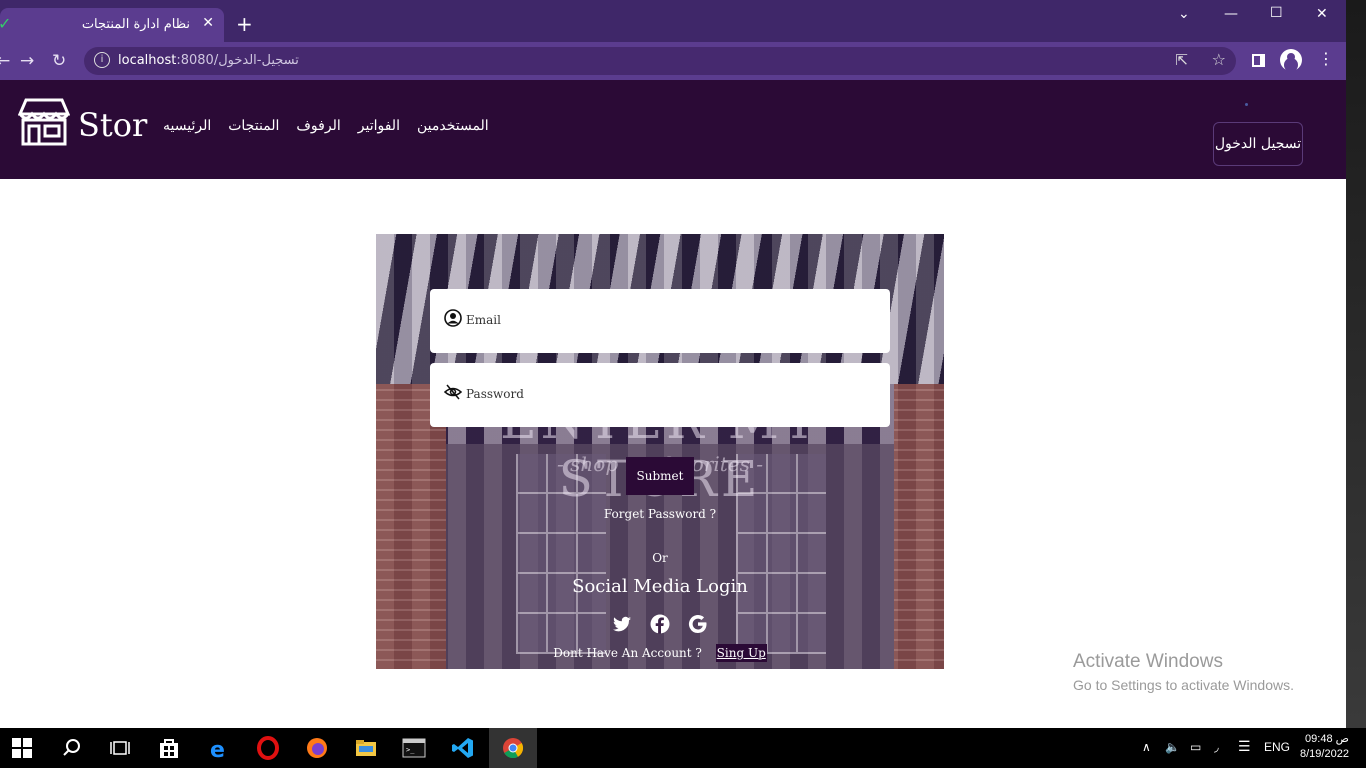 The width and height of the screenshot is (1366, 768). I want to click on close-window-button: ✕, so click(1322, 14).